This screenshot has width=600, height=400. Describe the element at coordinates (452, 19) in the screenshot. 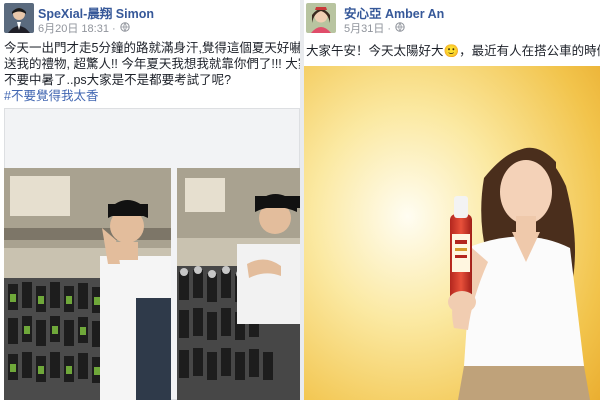

I see `post-header: 安心亞 Amber An 5月31日 ·` at that location.